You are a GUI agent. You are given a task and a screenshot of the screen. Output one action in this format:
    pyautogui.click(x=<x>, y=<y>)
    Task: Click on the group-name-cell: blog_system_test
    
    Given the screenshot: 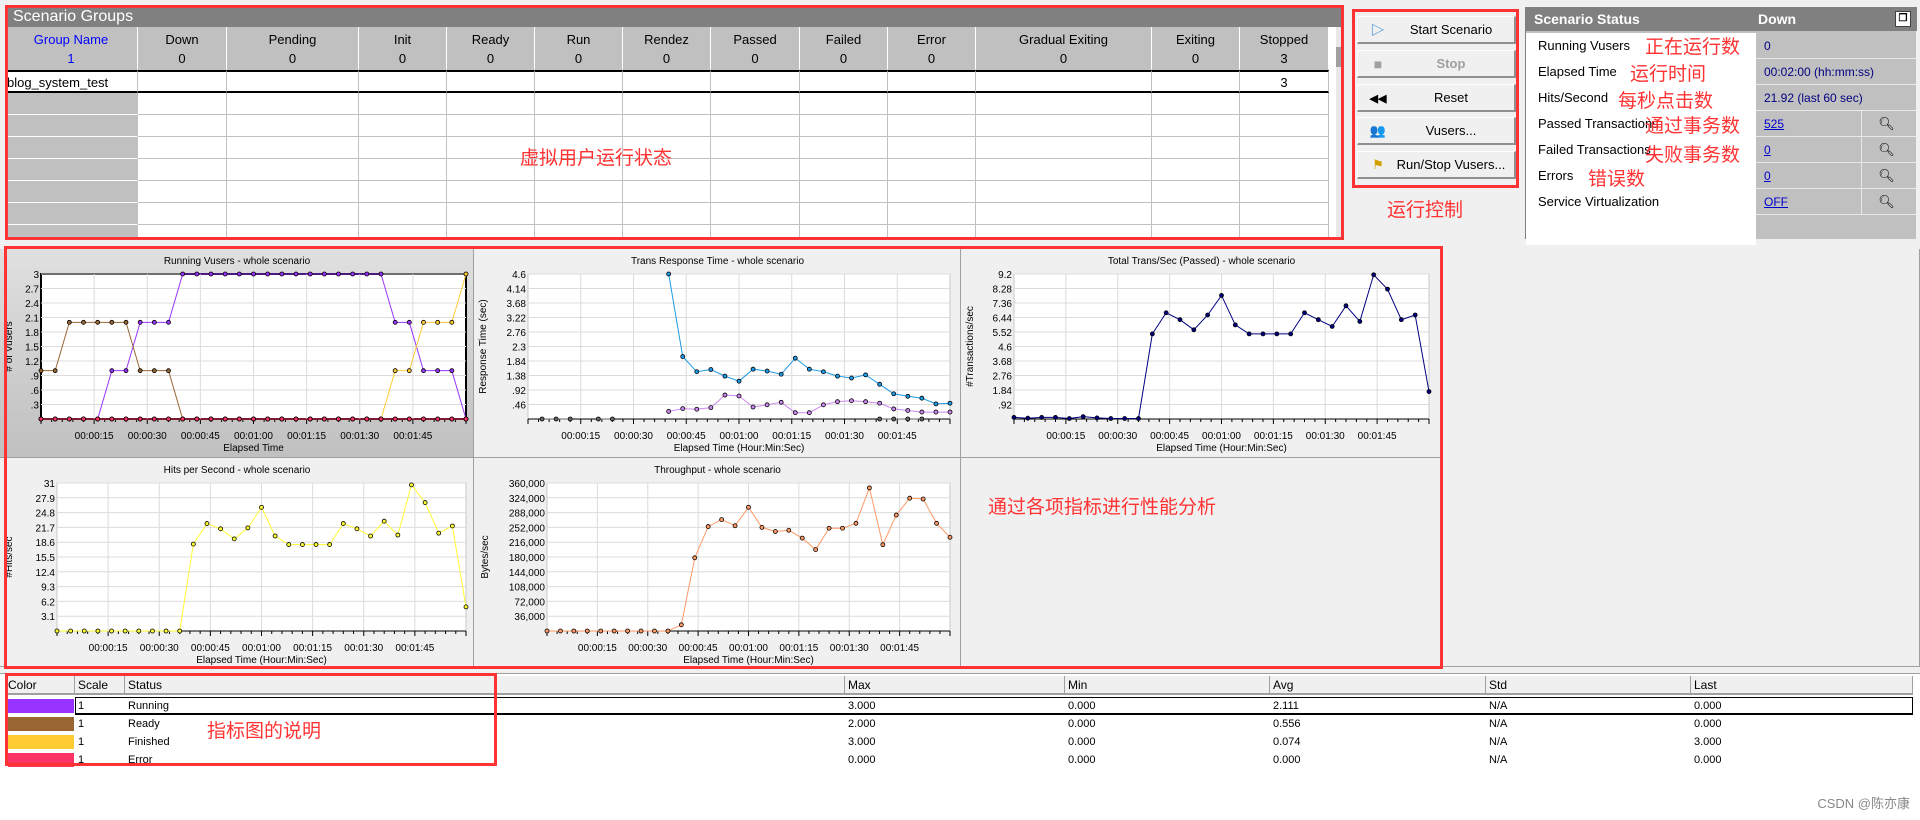 What is the action you would take?
    pyautogui.click(x=71, y=81)
    